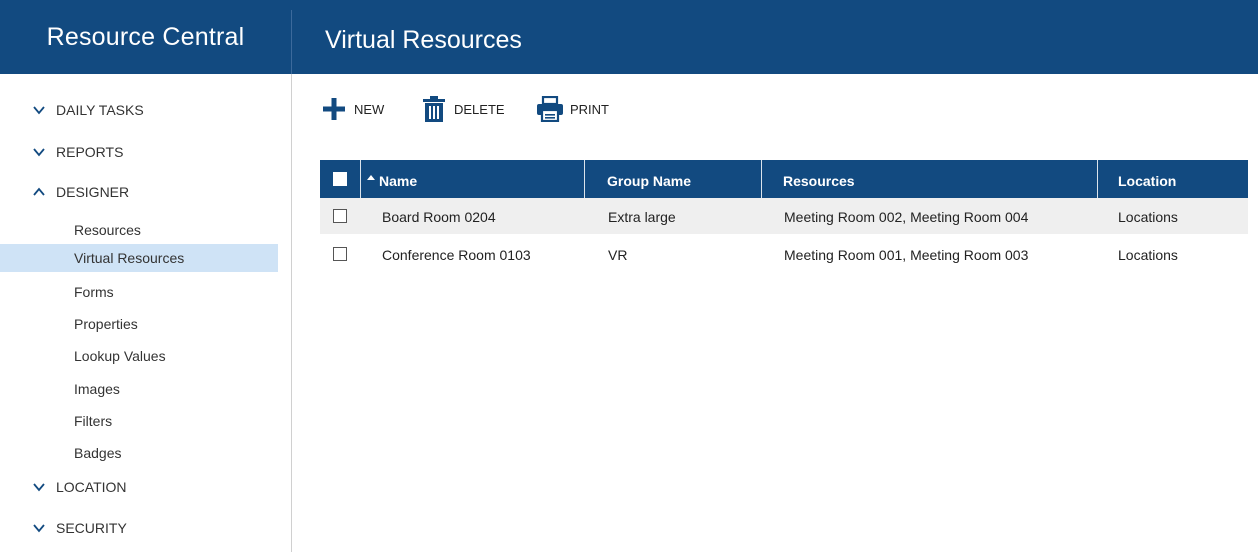 Image resolution: width=1258 pixels, height=552 pixels. Describe the element at coordinates (106, 324) in the screenshot. I see `sidebar-item-label: Properties` at that location.